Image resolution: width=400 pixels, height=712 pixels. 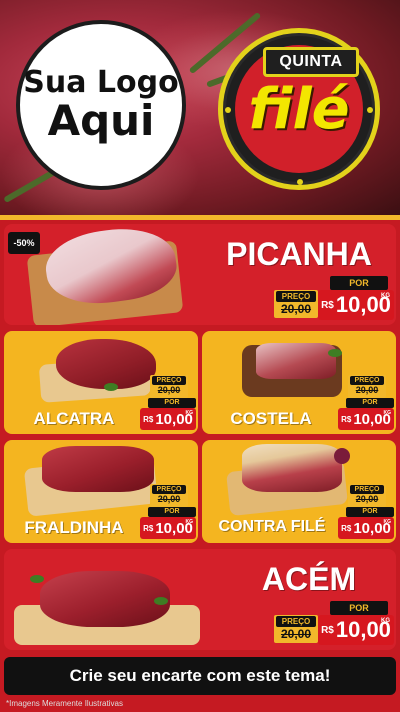 What do you see at coordinates (105, 599) in the screenshot?
I see `acem-image` at bounding box center [105, 599].